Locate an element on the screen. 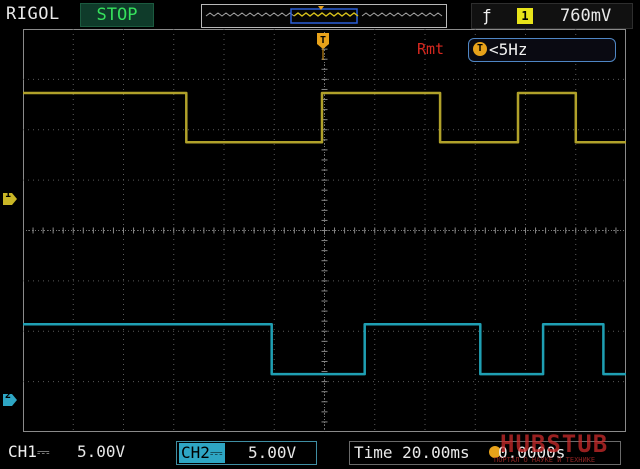 The width and height of the screenshot is (640, 469). watermark-logo: HUBSTUB is located at coordinates (554, 444).